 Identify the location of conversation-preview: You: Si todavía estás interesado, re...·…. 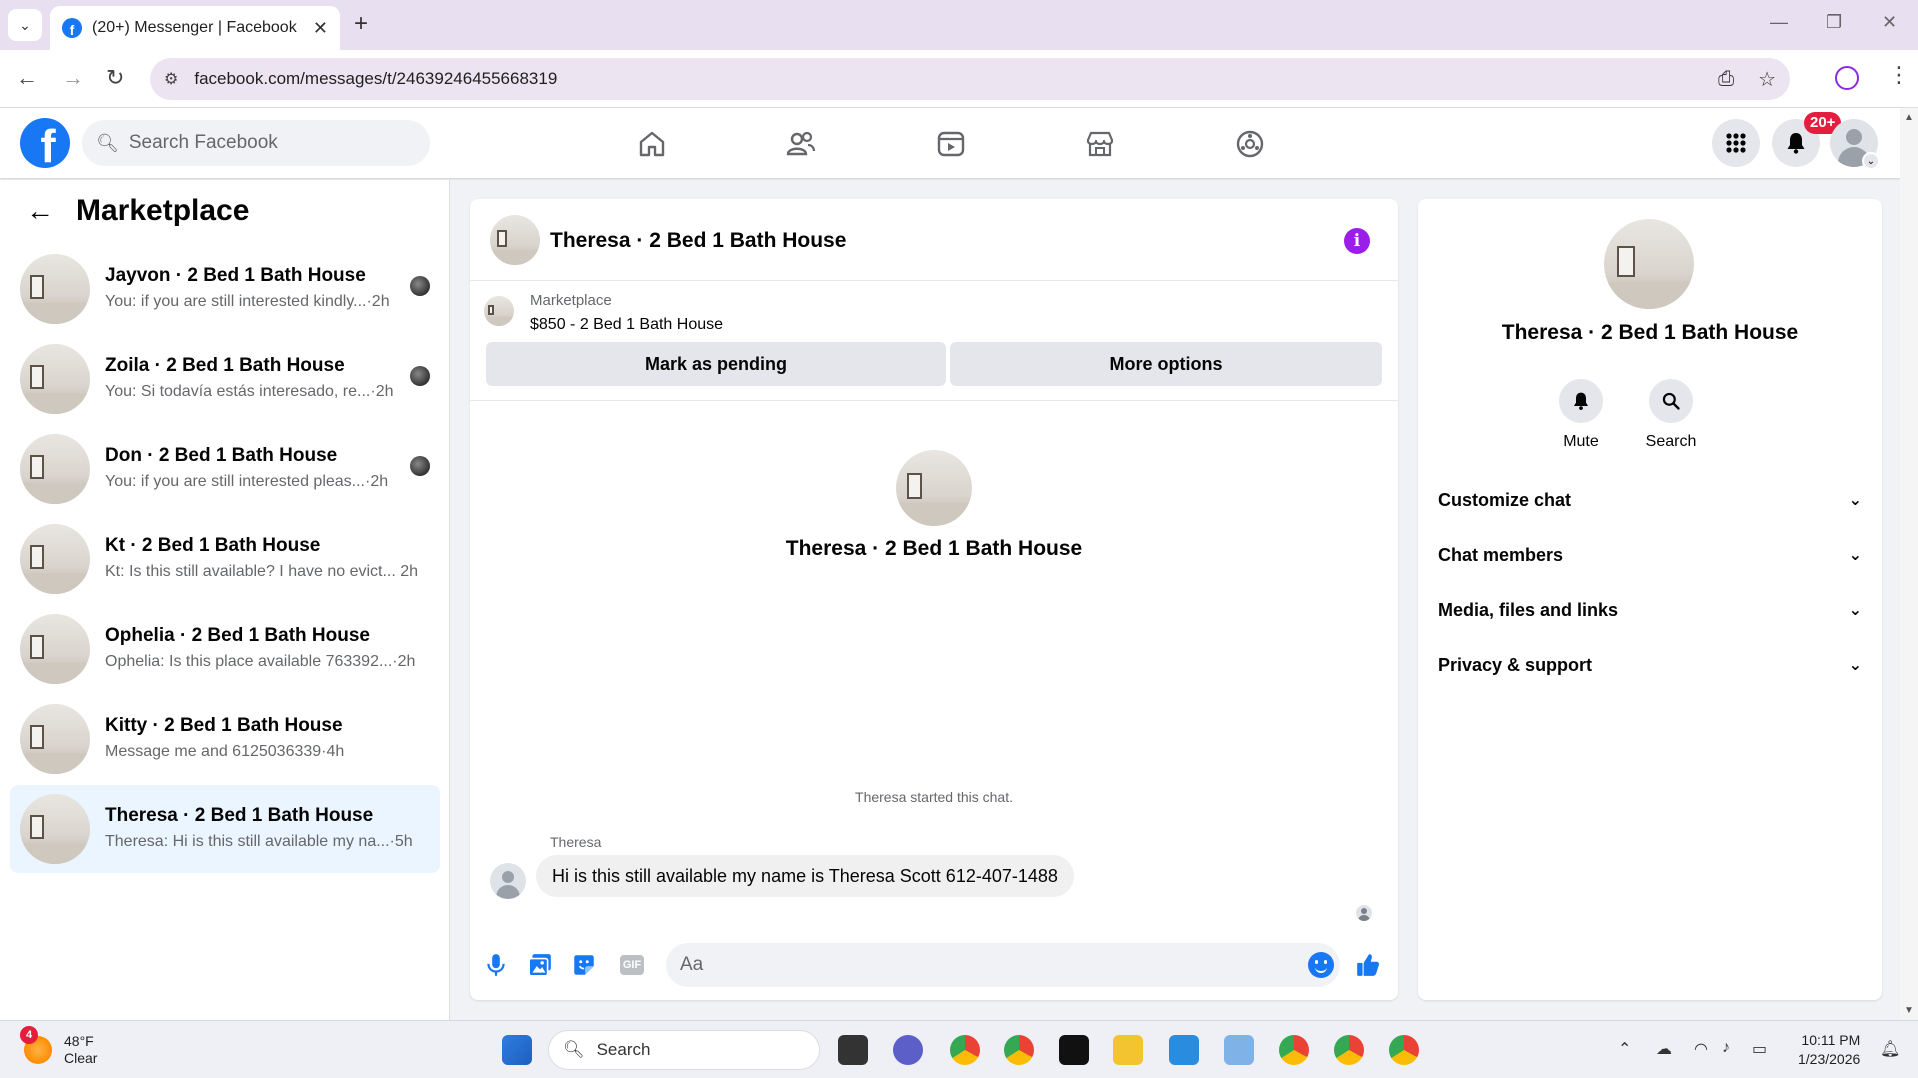
(249, 391).